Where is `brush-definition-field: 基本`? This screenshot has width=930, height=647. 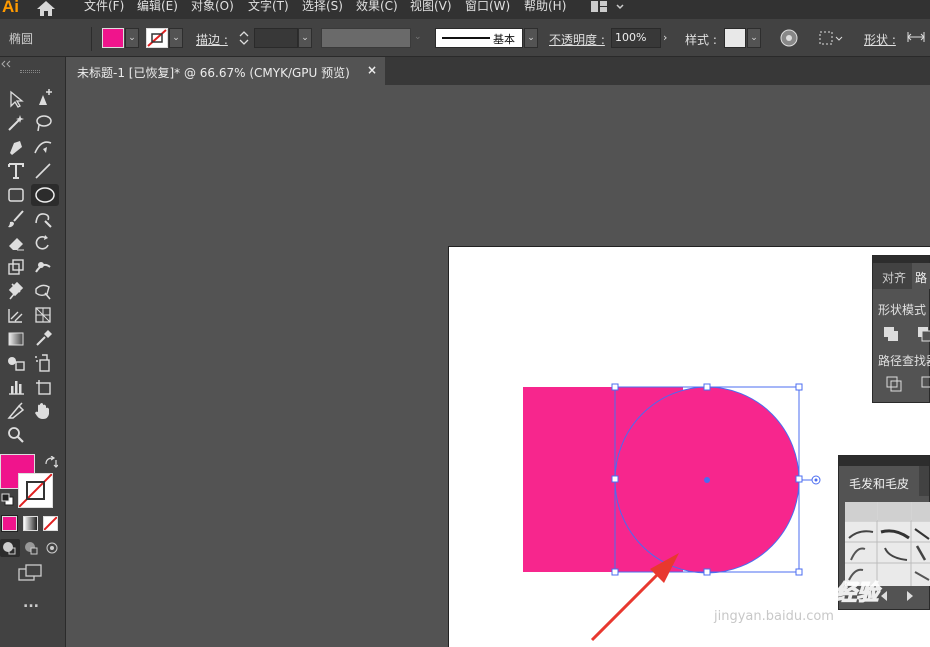
brush-definition-field: 基本 is located at coordinates (479, 38).